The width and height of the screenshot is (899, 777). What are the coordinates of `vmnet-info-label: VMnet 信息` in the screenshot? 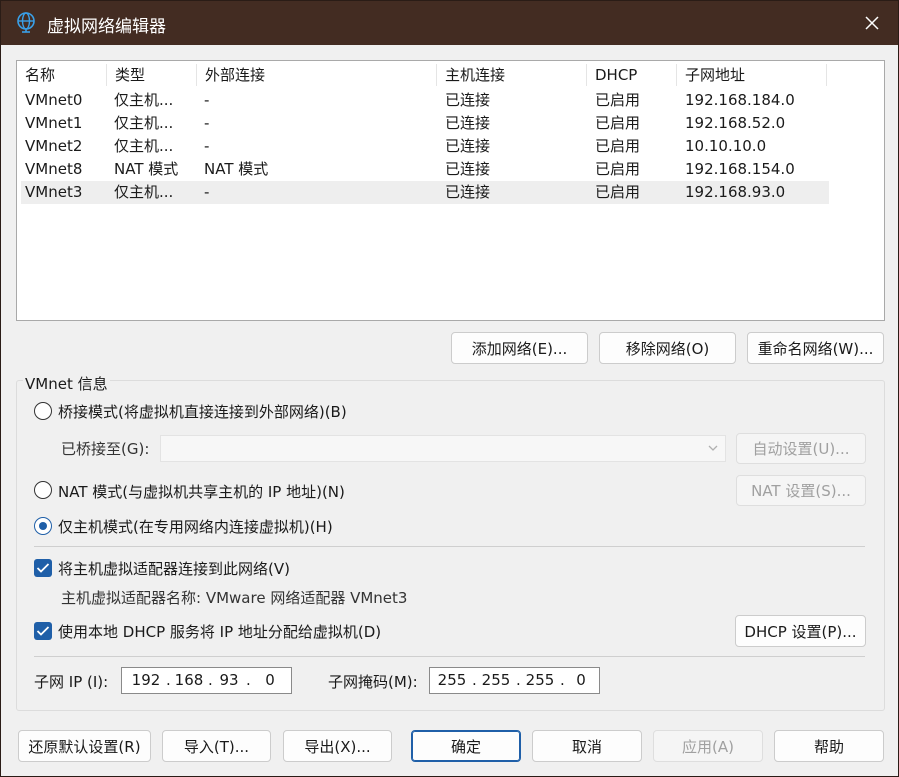 It's located at (66, 383).